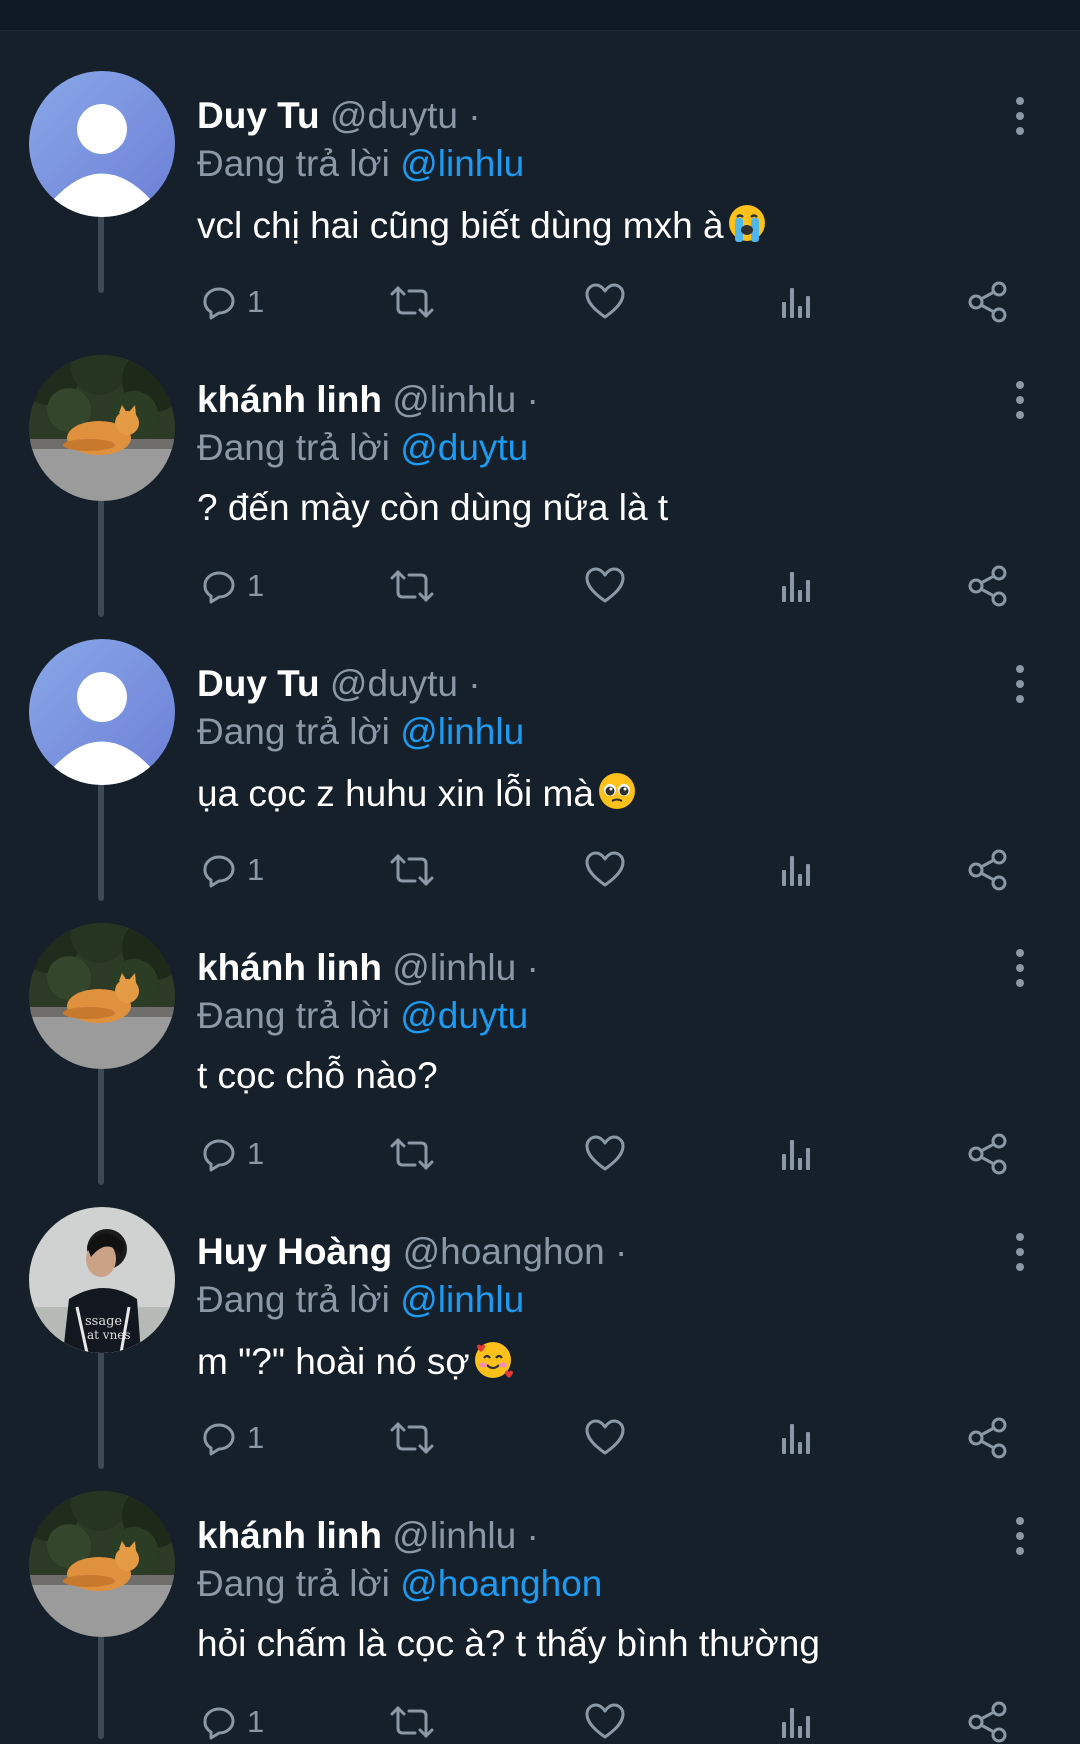 This screenshot has width=1080, height=1744. I want to click on tweet-actions: 1, so click(540, 1722).